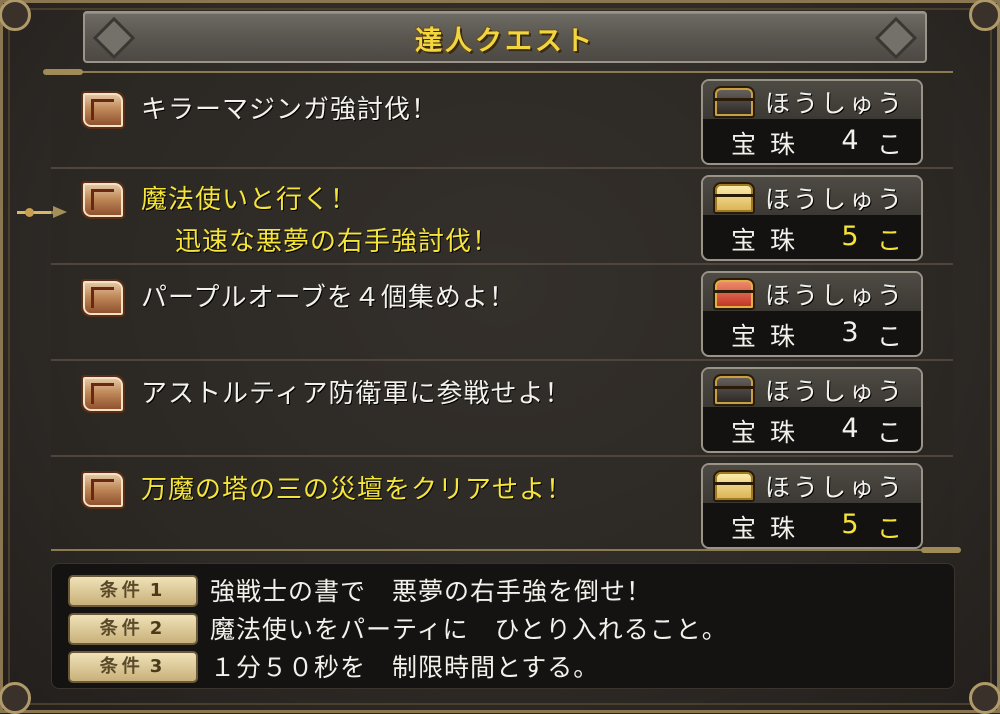 The height and width of the screenshot is (714, 1000). I want to click on condition-text: 強戦士の書で 悪夢の右手強を倒せ！, so click(431, 591).